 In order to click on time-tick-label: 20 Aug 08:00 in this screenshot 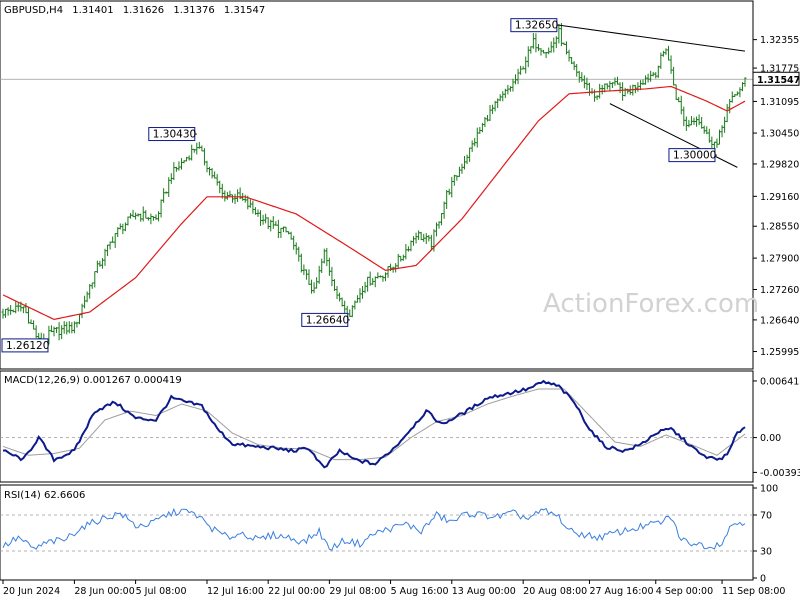, I will do `click(555, 591)`.